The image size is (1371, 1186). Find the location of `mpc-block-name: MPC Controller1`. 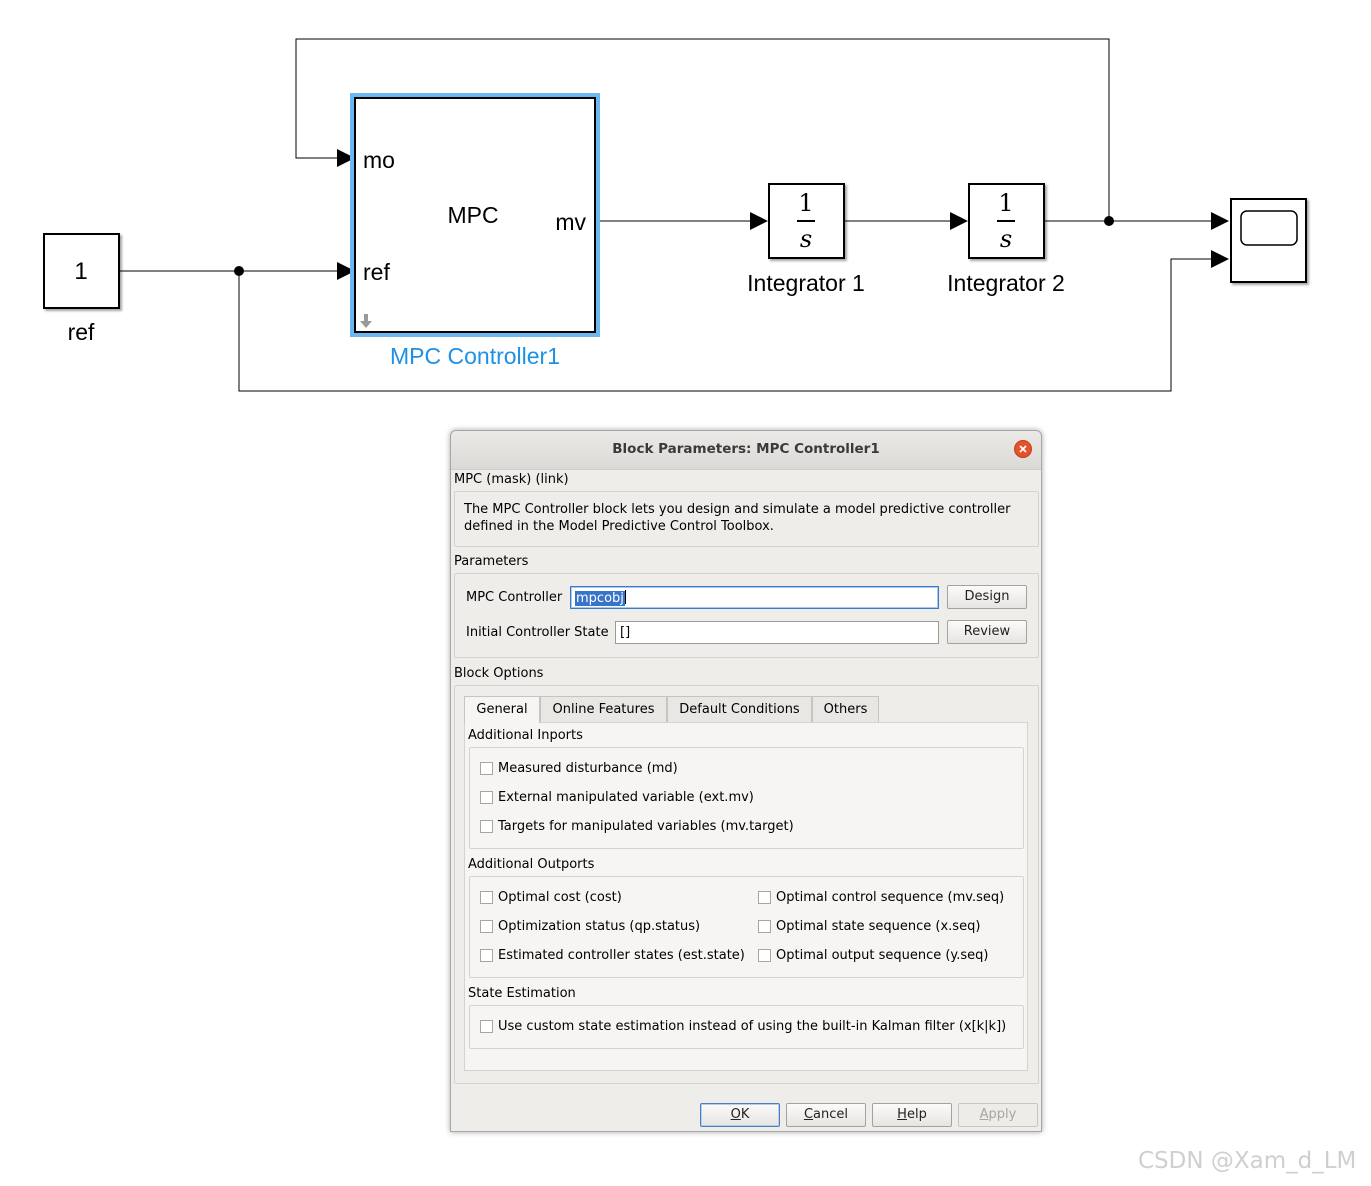

mpc-block-name: MPC Controller1 is located at coordinates (475, 356).